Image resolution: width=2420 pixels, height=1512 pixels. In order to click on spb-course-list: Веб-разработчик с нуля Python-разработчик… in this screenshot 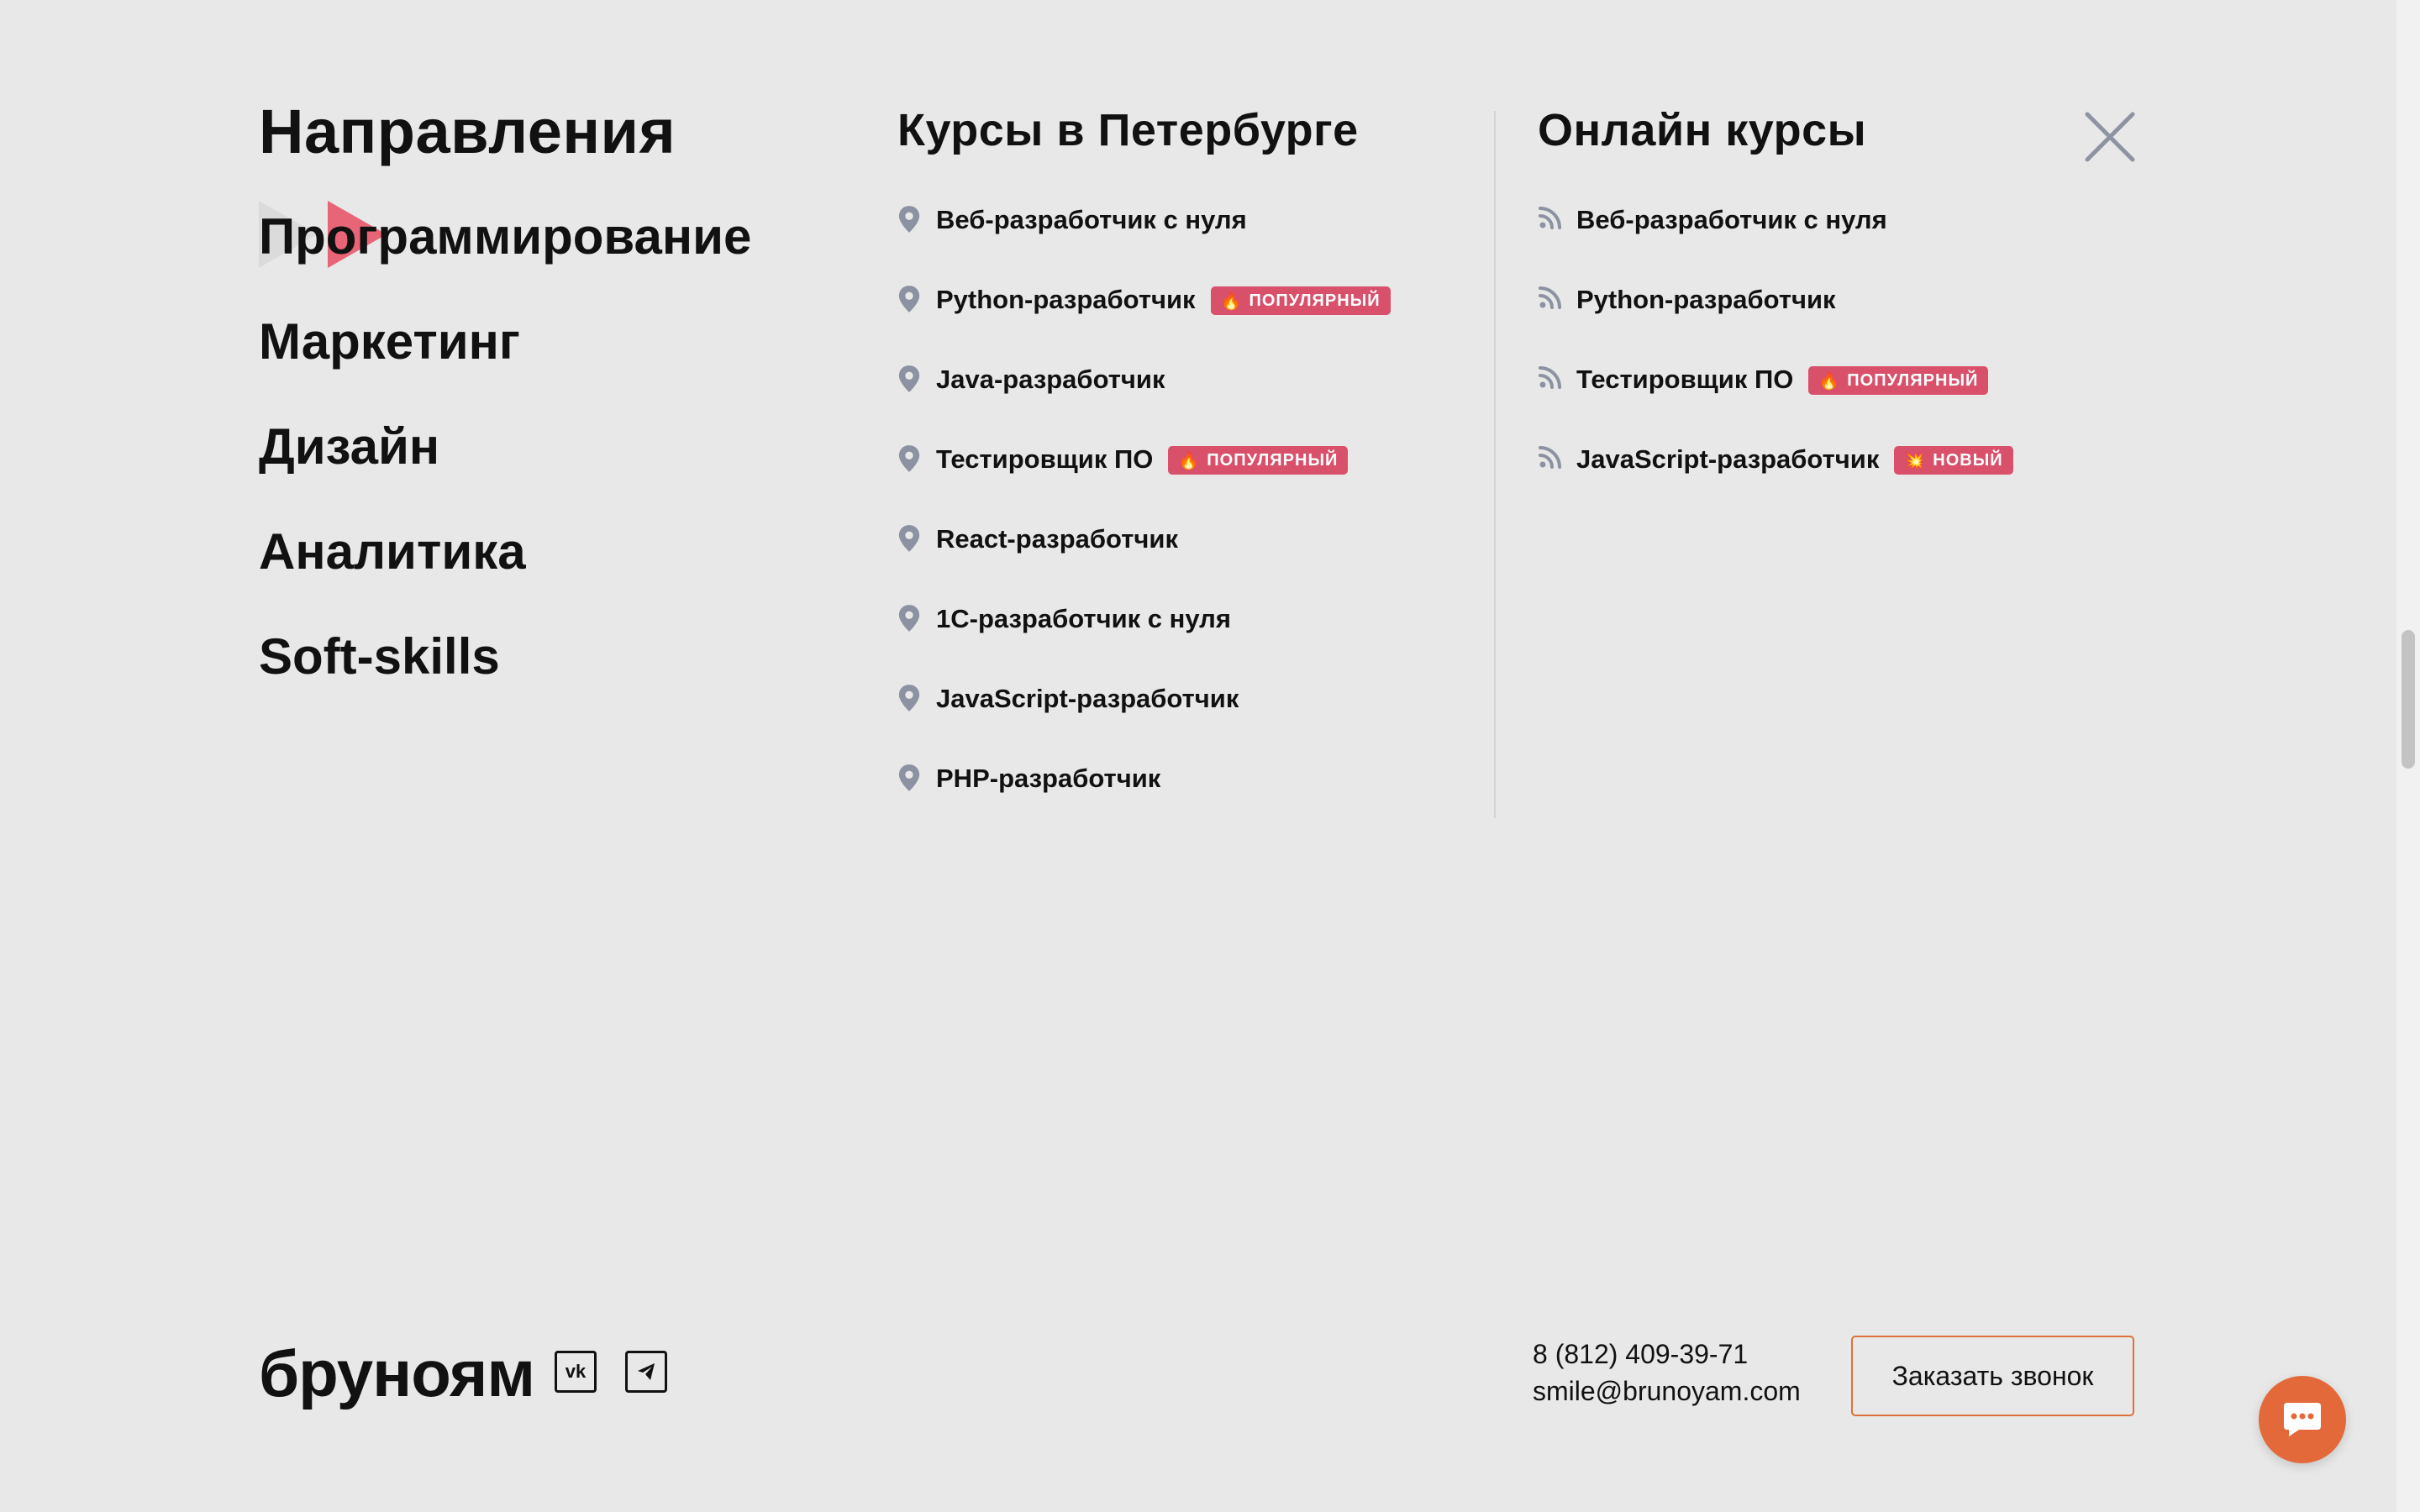, I will do `click(1183, 522)`.